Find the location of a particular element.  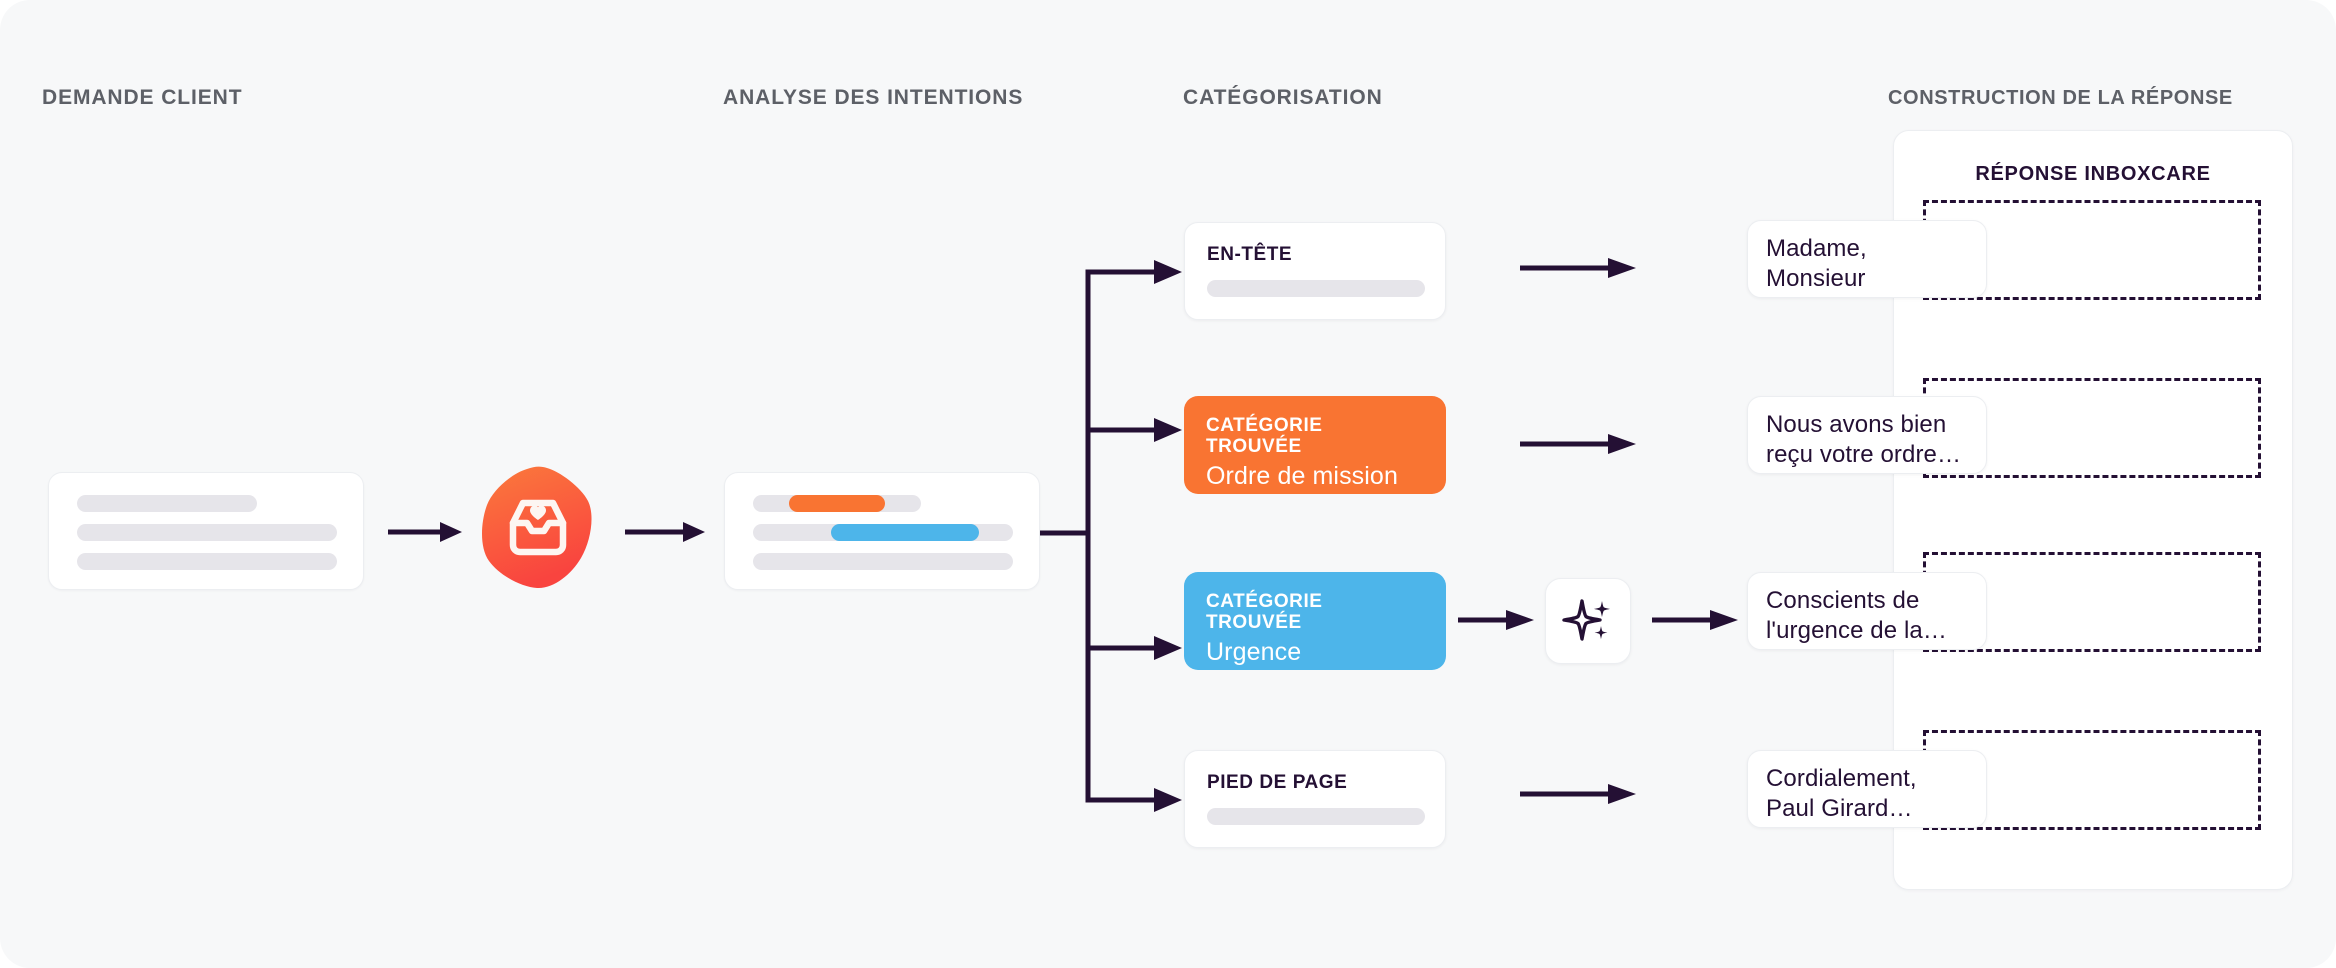

ai-generate-button is located at coordinates (1588, 621).